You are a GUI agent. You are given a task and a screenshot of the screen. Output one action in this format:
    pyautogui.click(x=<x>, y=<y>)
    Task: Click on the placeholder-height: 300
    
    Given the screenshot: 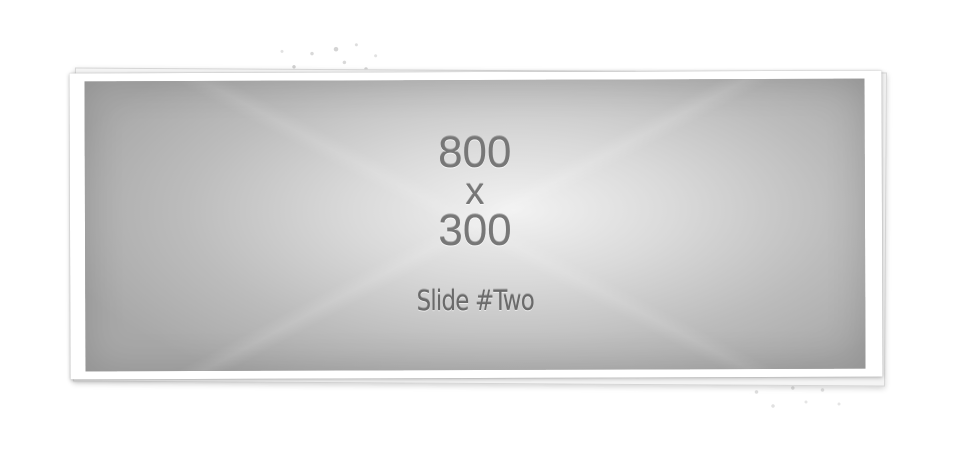 What is the action you would take?
    pyautogui.click(x=475, y=230)
    